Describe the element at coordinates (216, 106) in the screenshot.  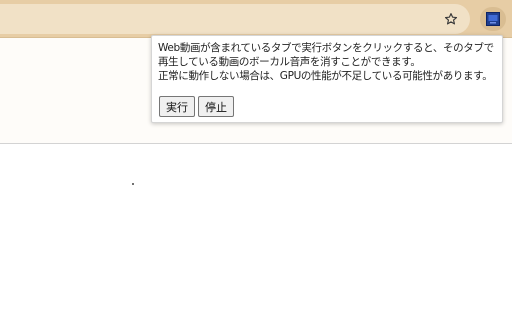
I see `stop-button: 停止` at that location.